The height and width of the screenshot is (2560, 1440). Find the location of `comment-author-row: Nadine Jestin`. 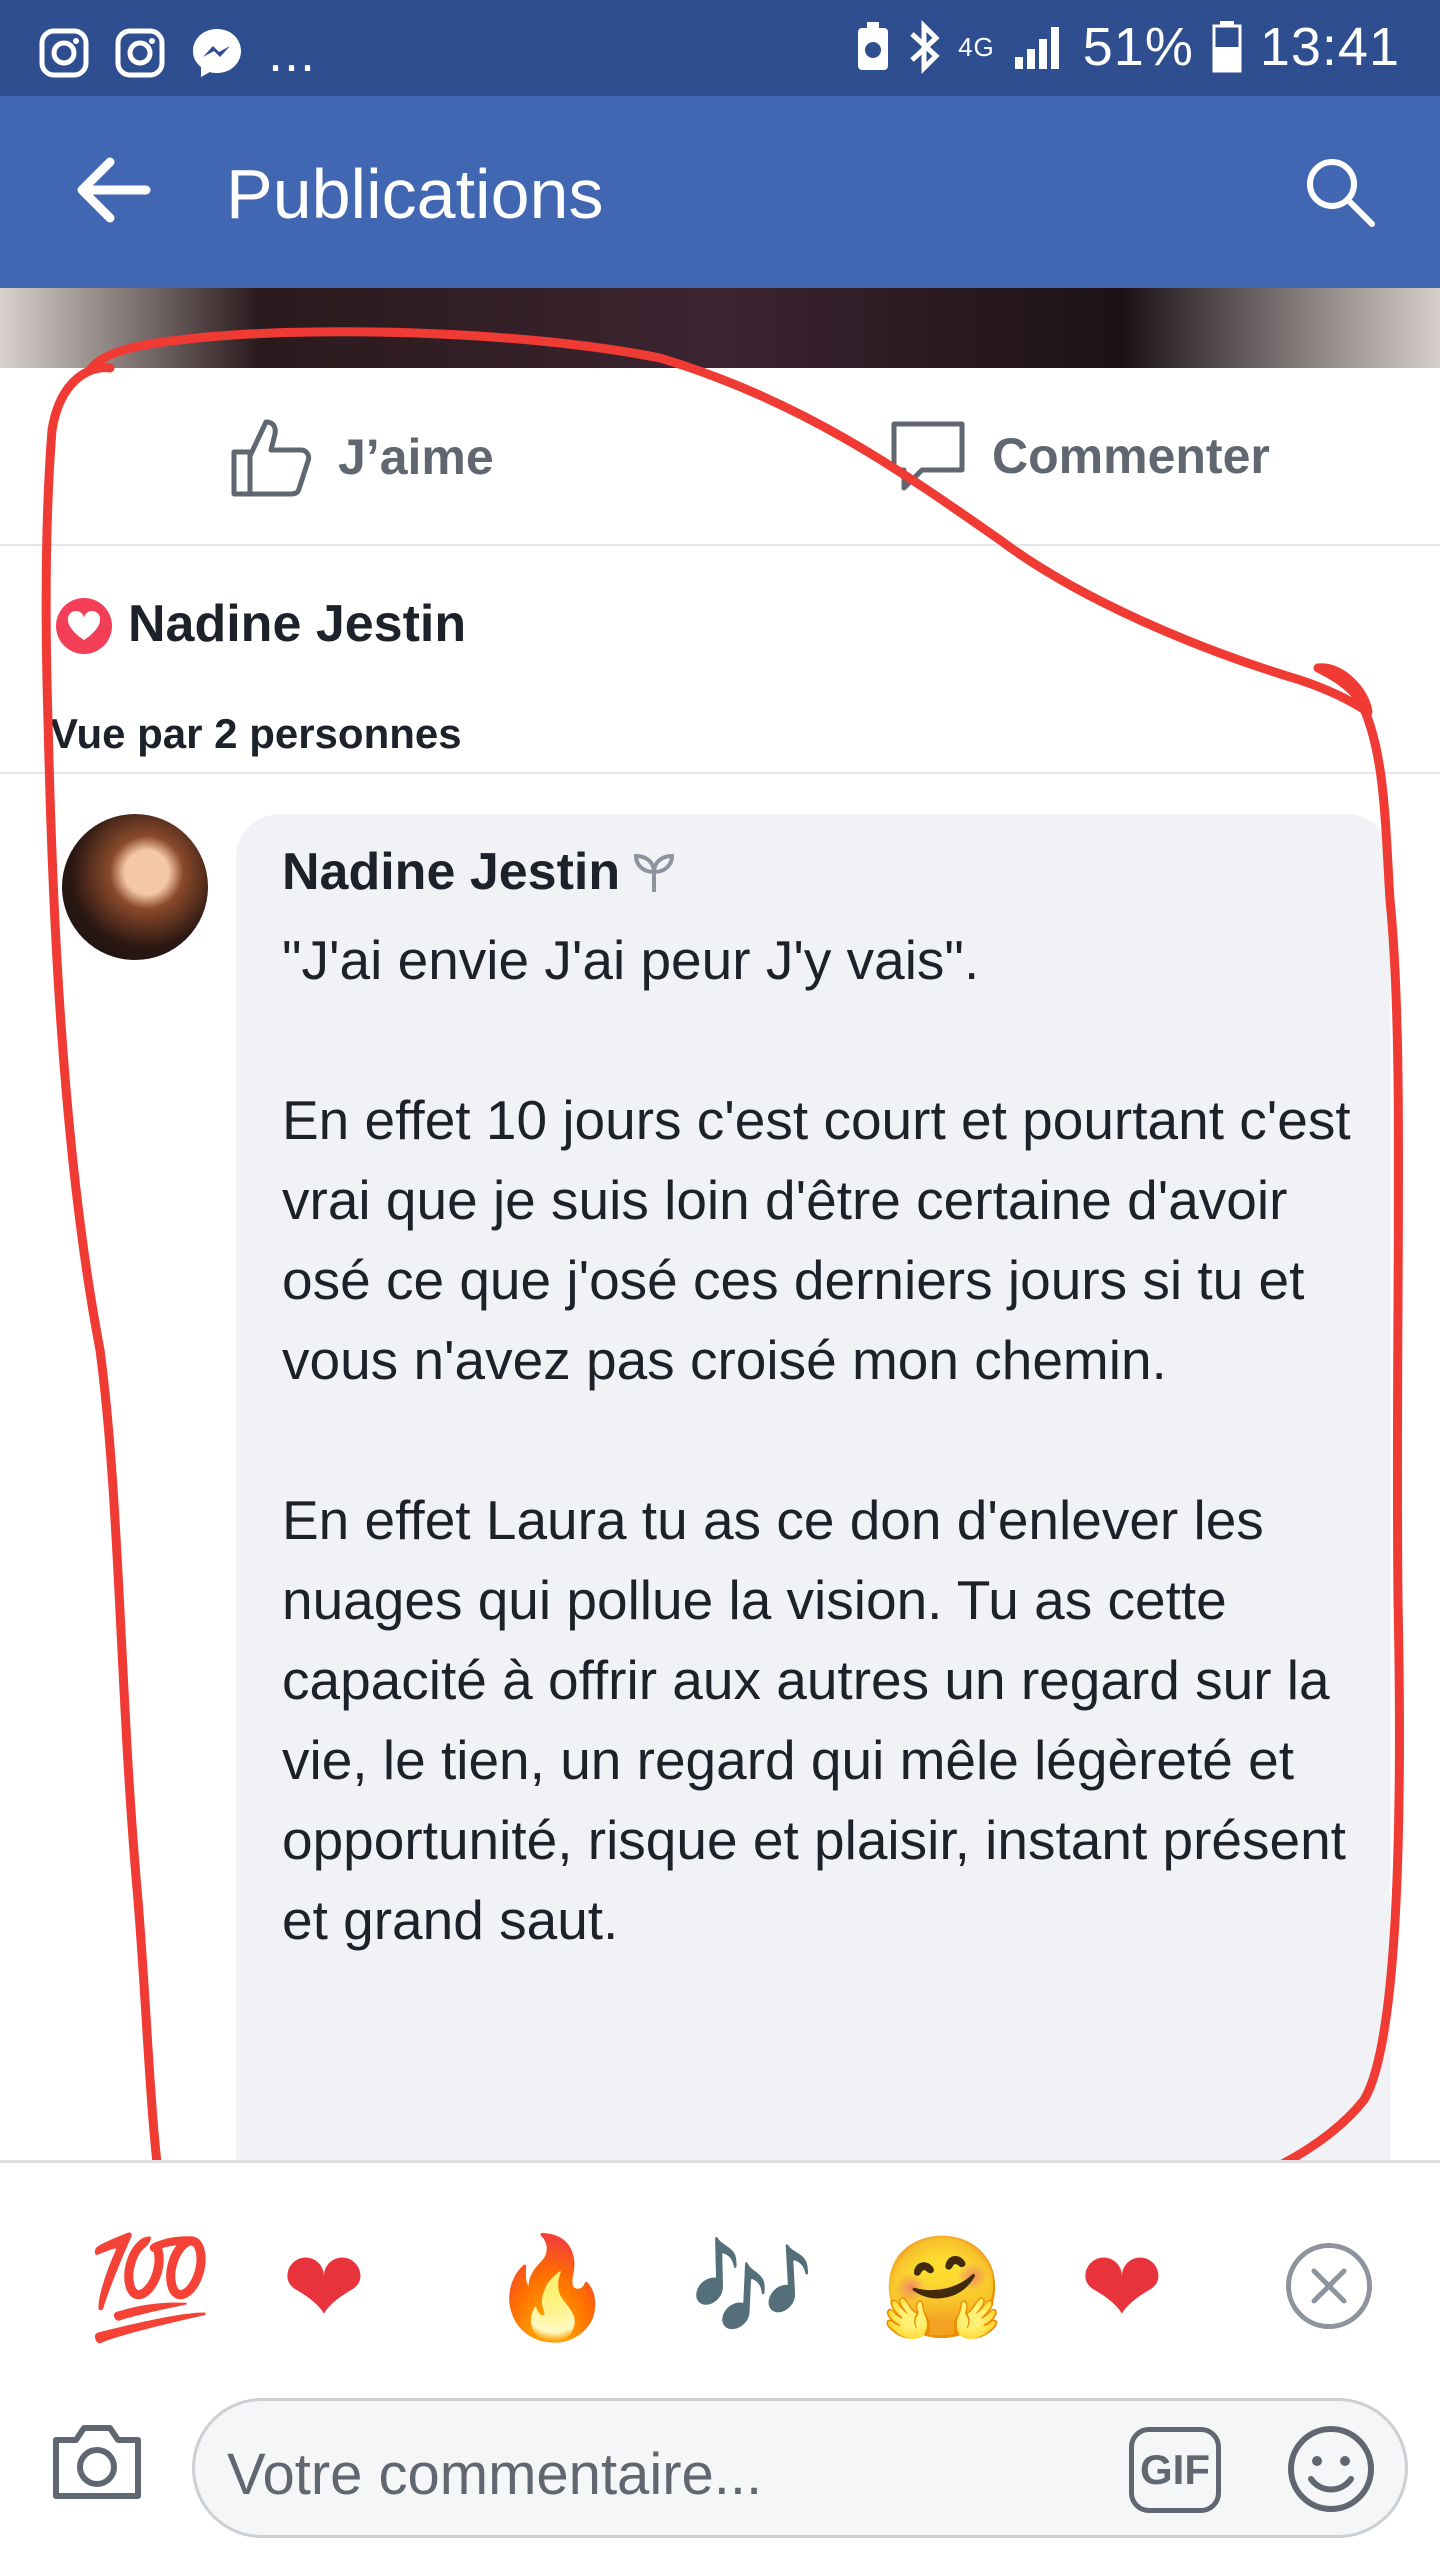

comment-author-row: Nadine Jestin is located at coordinates (480, 872).